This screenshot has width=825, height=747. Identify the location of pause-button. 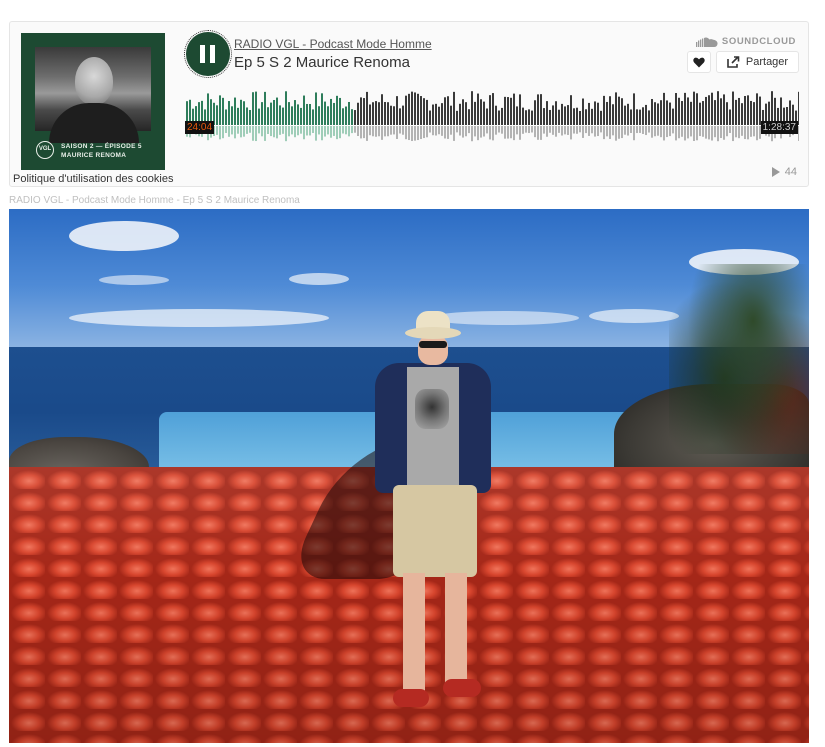
(208, 54).